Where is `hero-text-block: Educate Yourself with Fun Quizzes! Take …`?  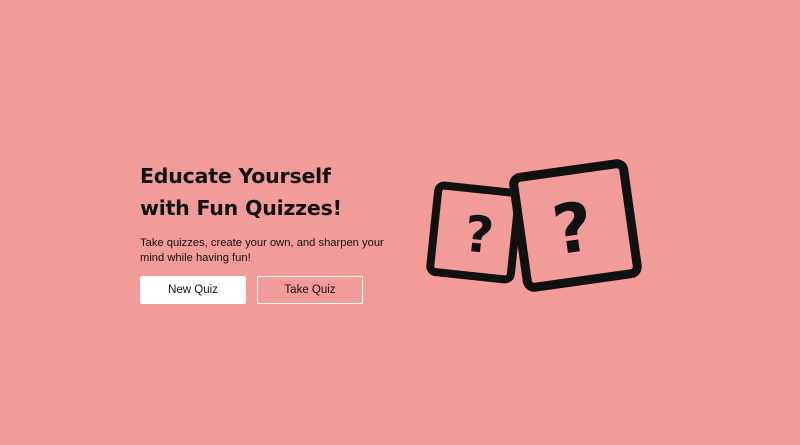 hero-text-block: Educate Yourself with Fun Quizzes! Take … is located at coordinates (285, 232).